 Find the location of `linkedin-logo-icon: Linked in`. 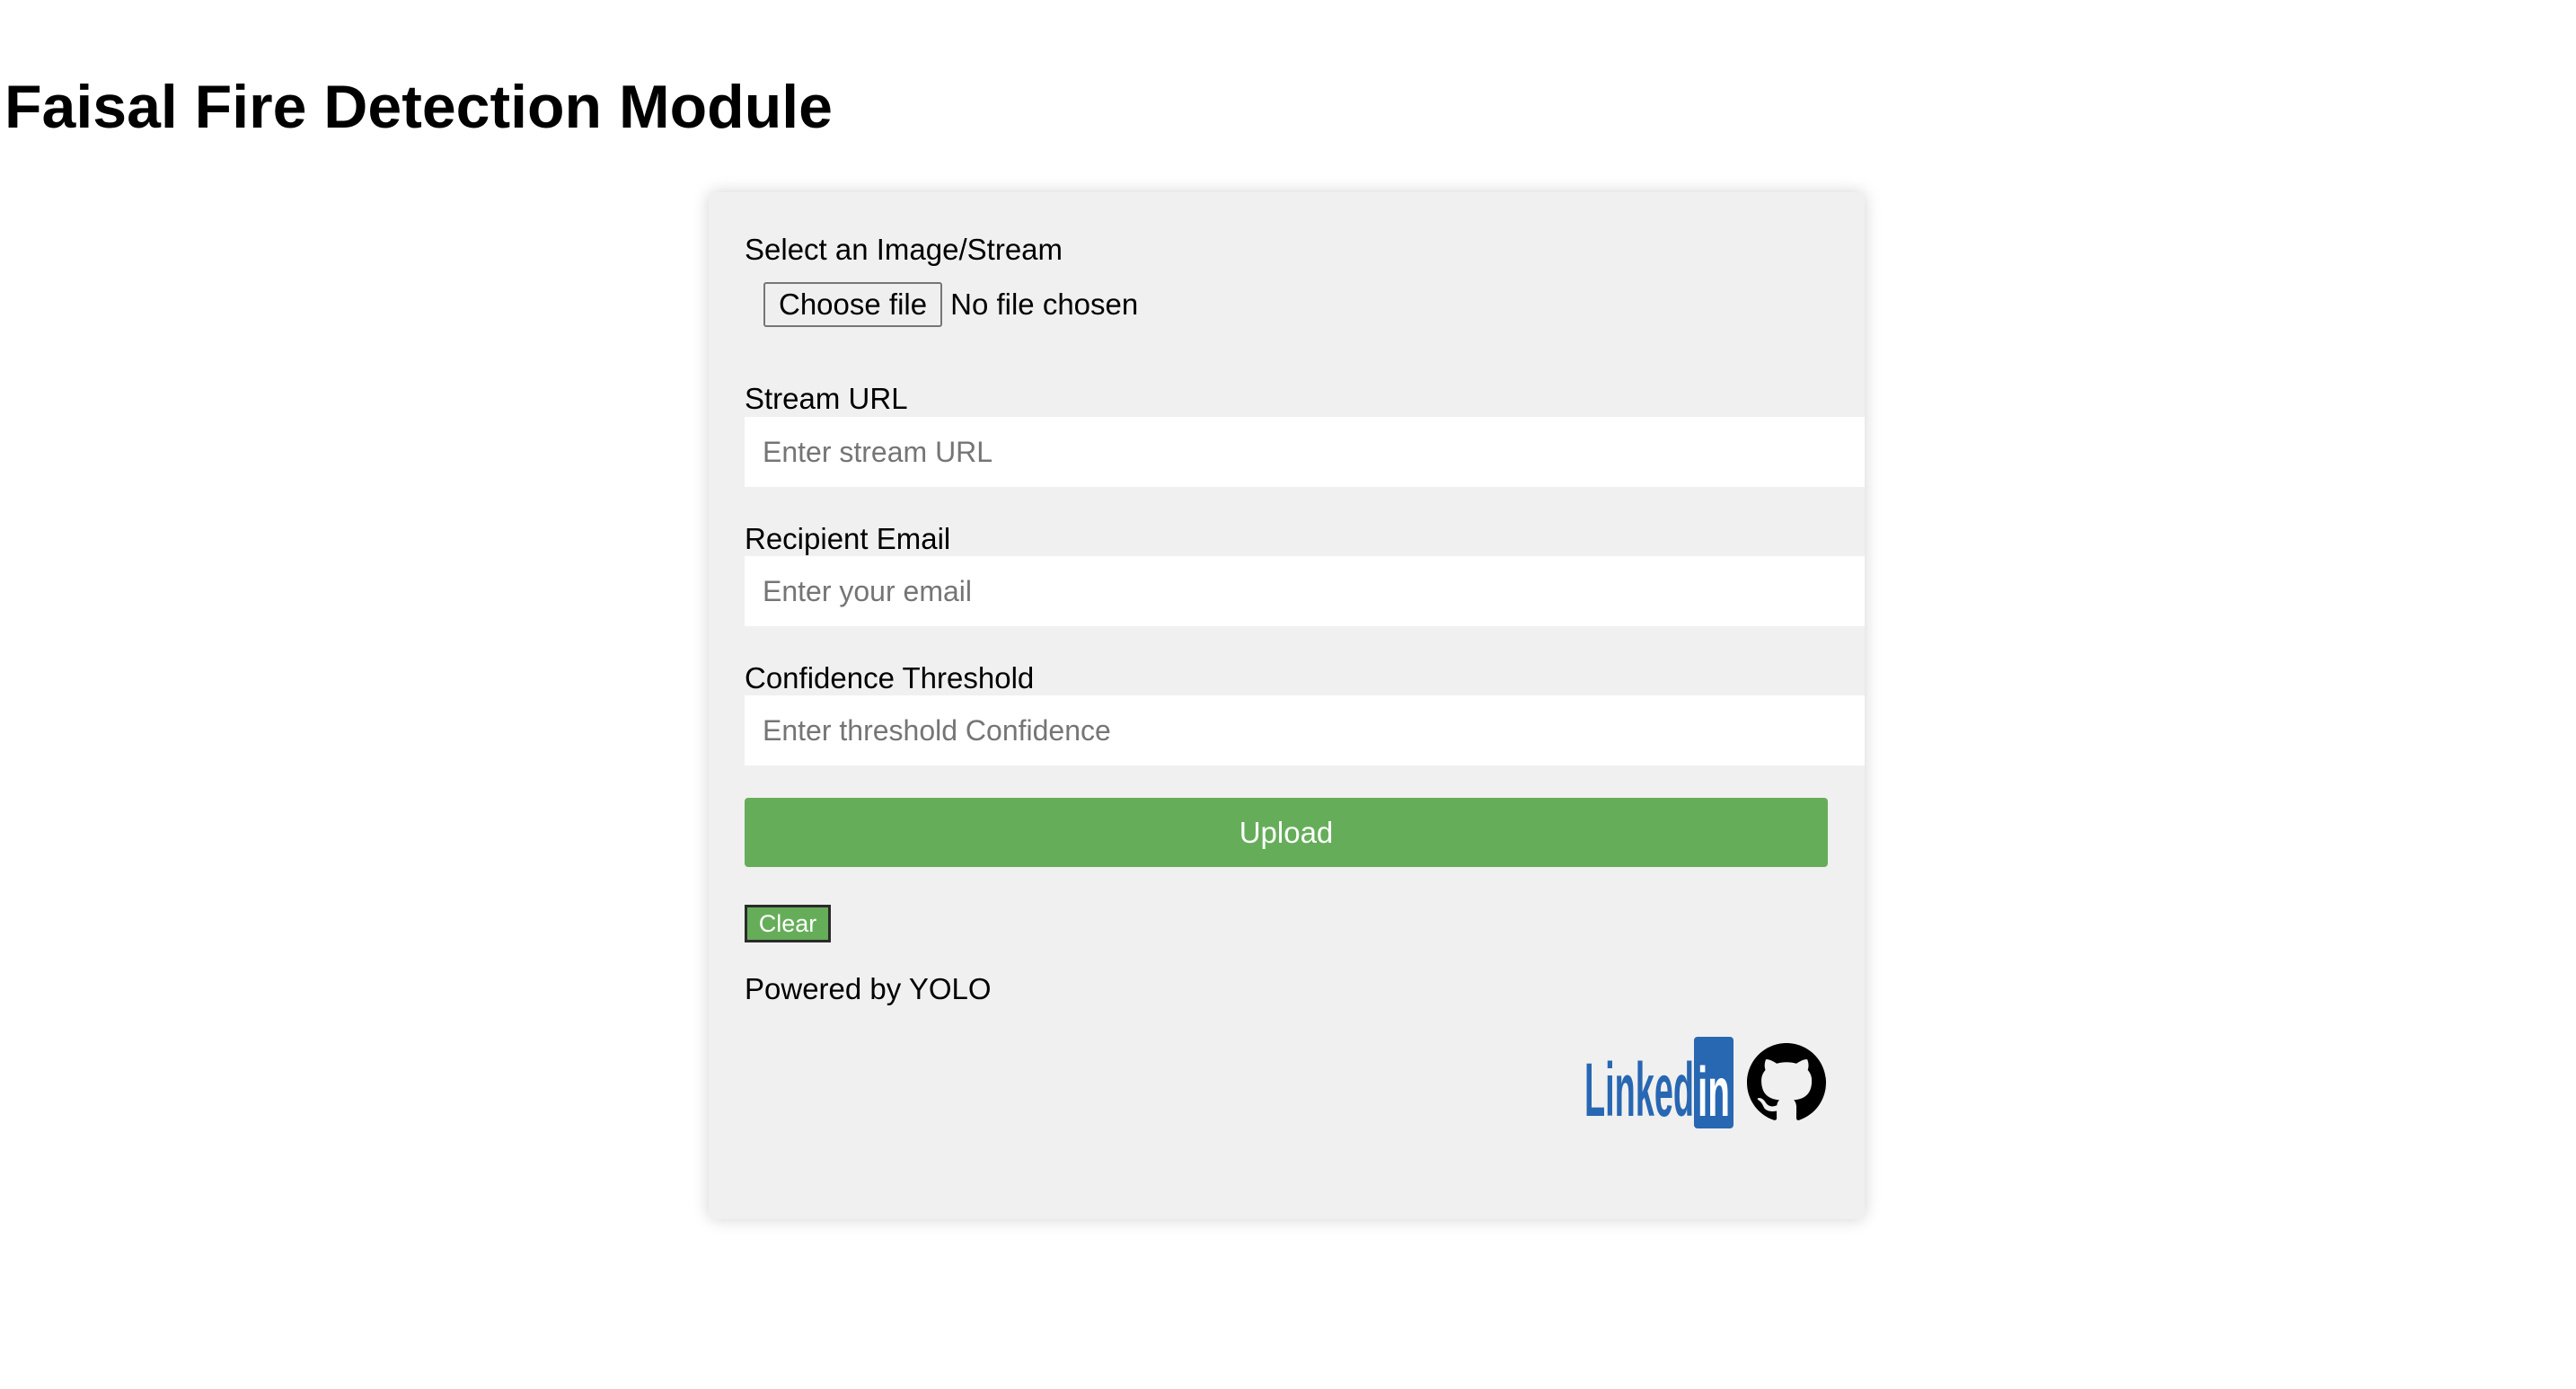

linkedin-logo-icon: Linked in is located at coordinates (1659, 1084).